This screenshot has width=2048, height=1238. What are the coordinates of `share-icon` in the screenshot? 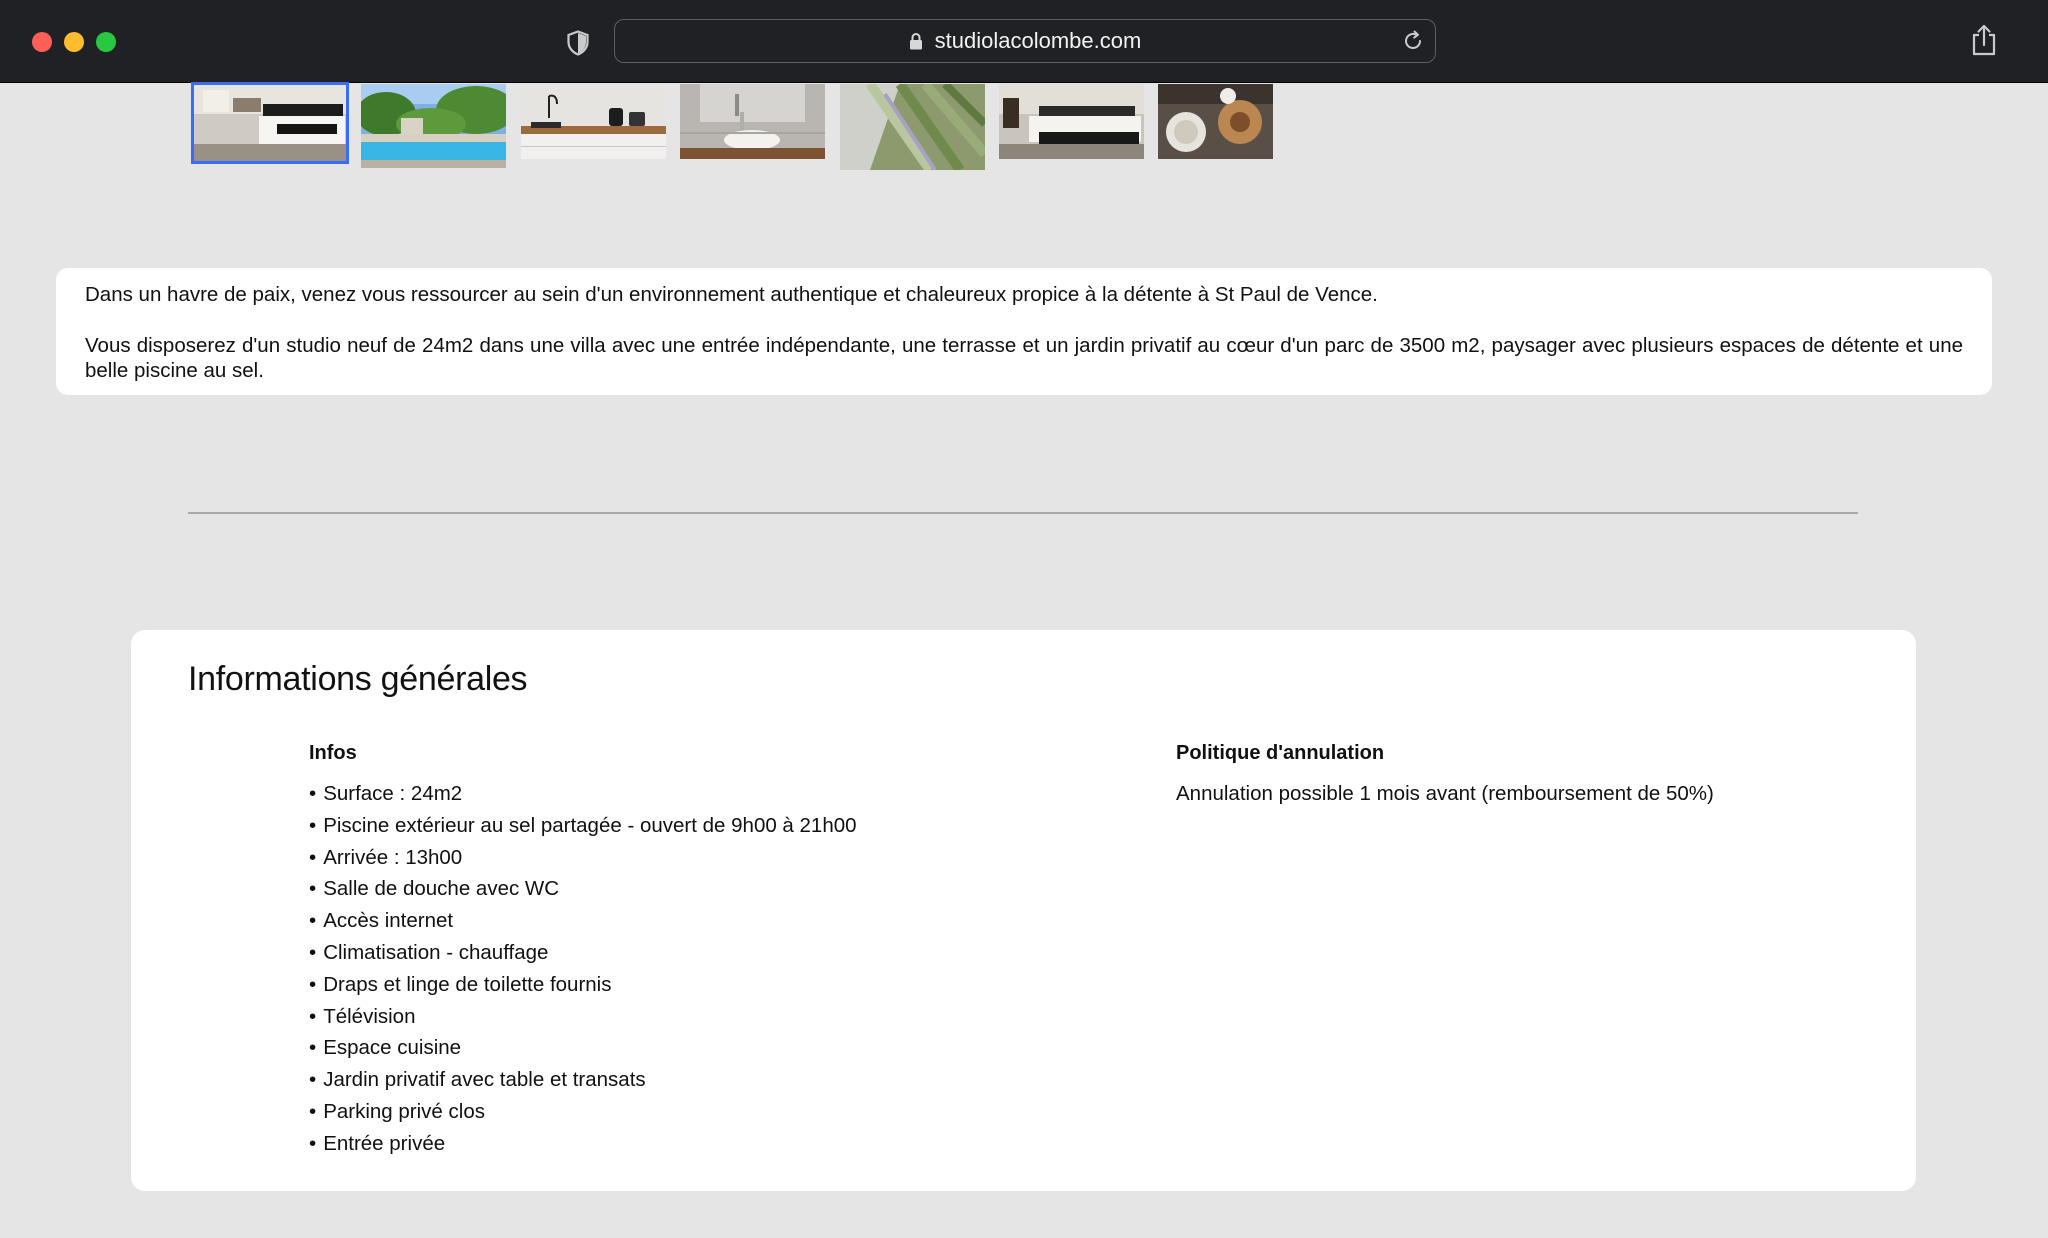 It's located at (1984, 40).